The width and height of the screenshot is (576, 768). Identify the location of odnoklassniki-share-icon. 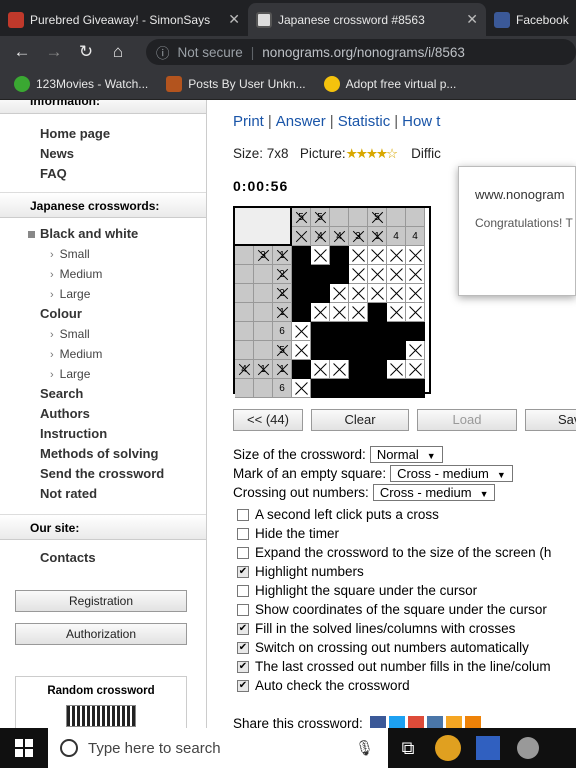
(472, 722).